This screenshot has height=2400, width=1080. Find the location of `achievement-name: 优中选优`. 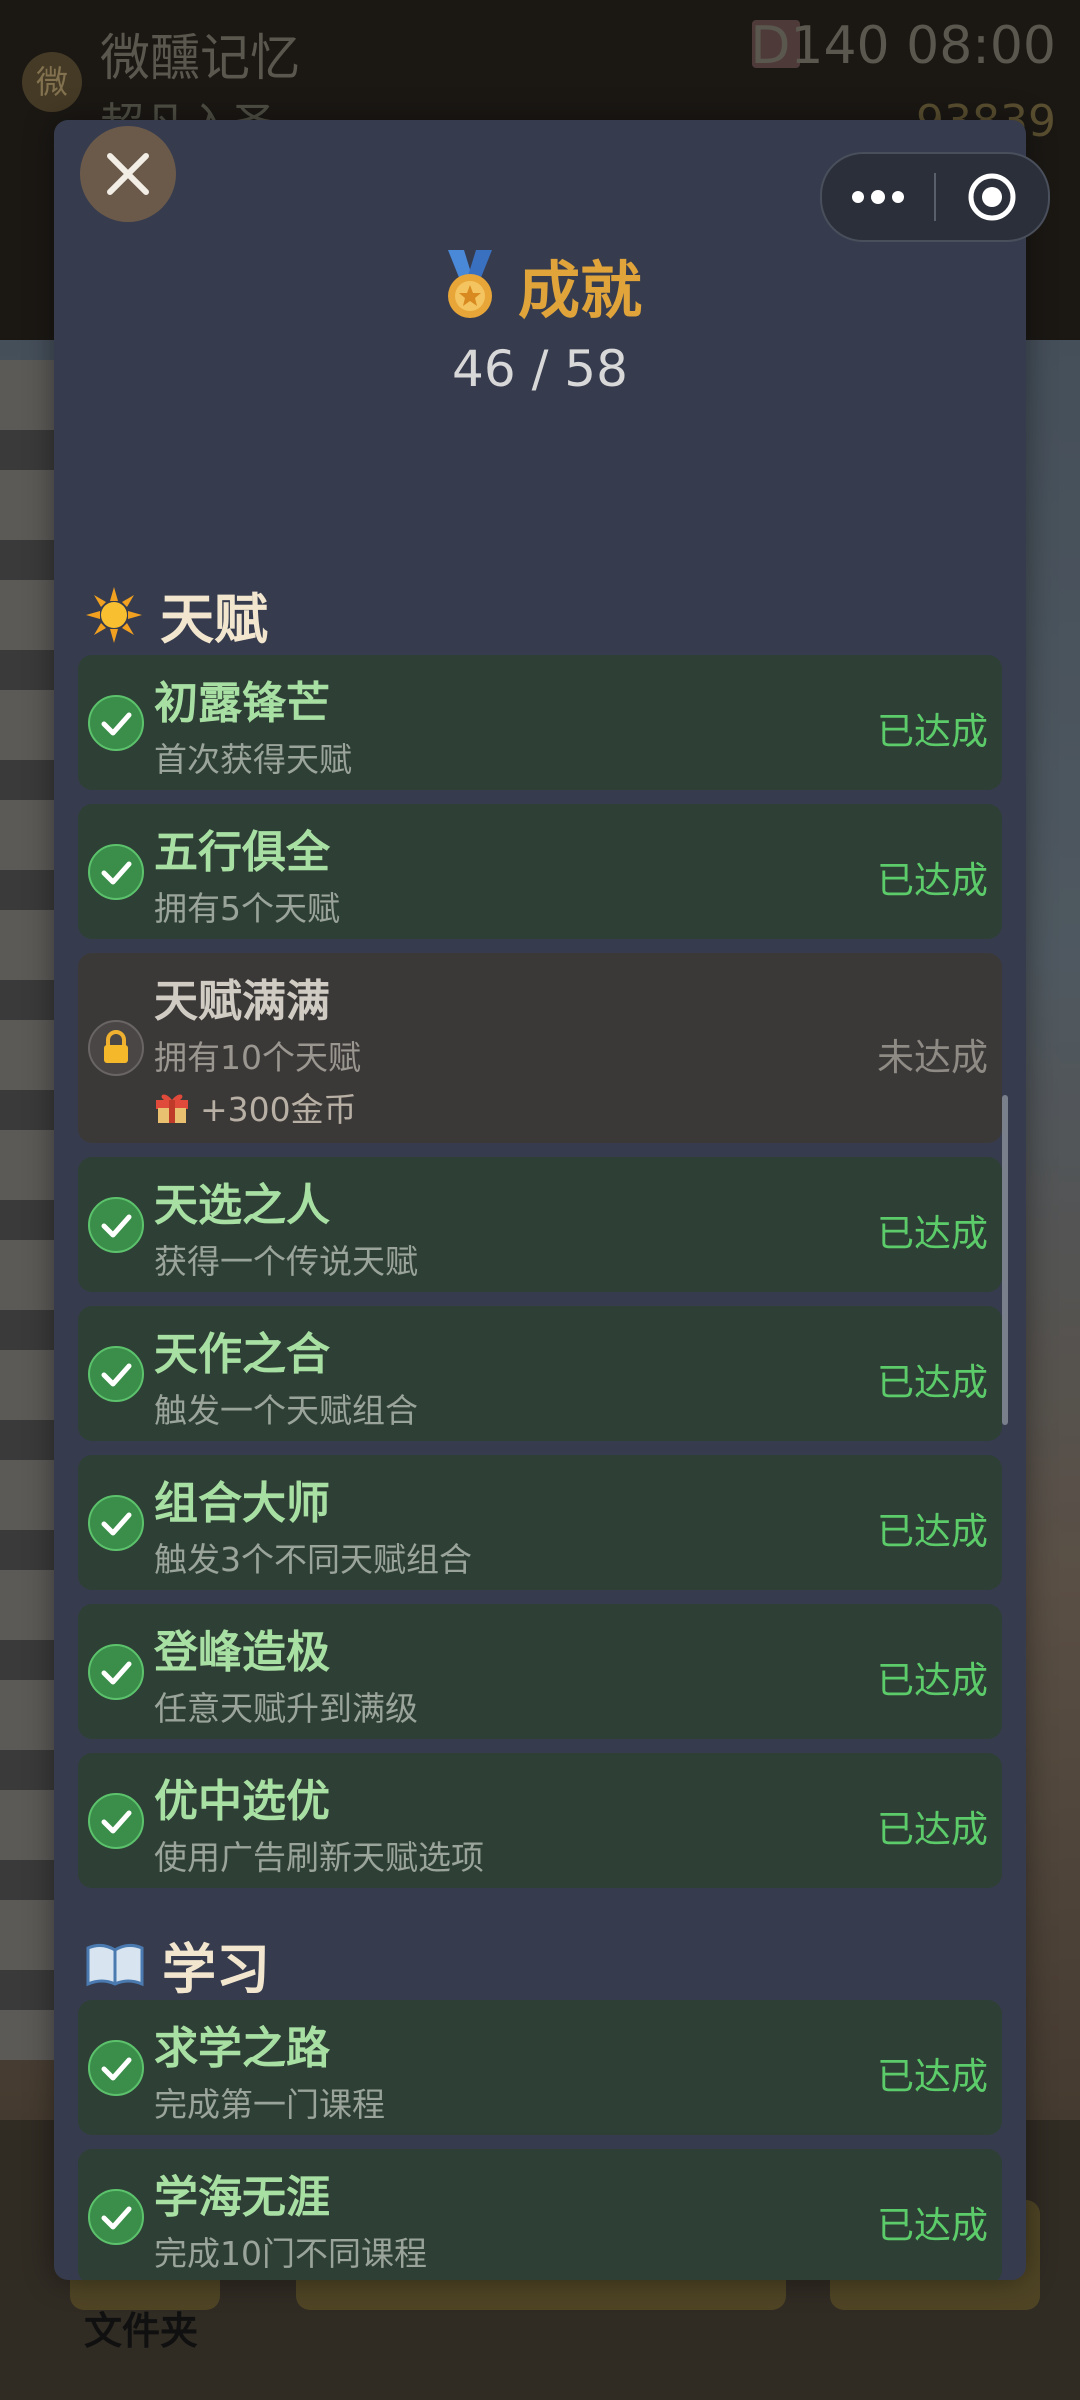

achievement-name: 优中选优 is located at coordinates (242, 1801).